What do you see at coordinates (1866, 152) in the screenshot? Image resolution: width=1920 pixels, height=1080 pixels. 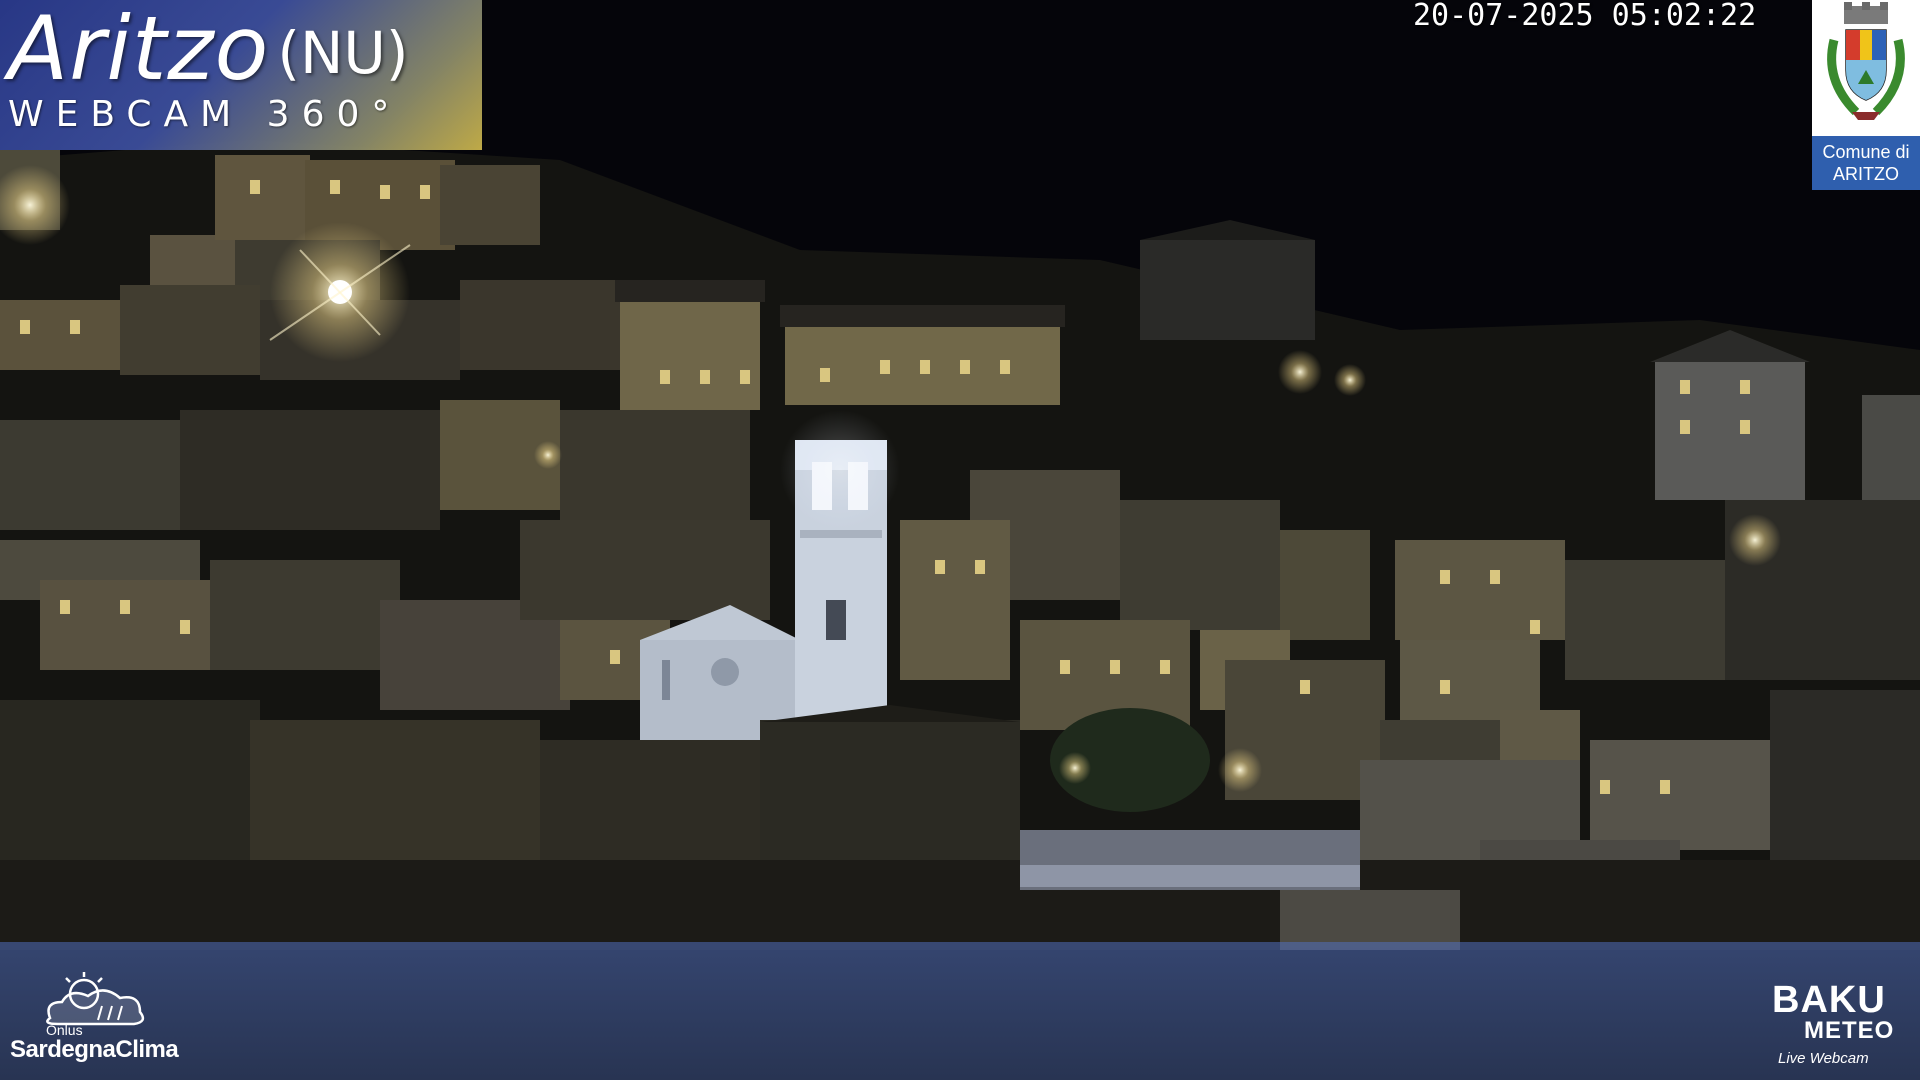 I see `crest-label-line1: Comune di` at bounding box center [1866, 152].